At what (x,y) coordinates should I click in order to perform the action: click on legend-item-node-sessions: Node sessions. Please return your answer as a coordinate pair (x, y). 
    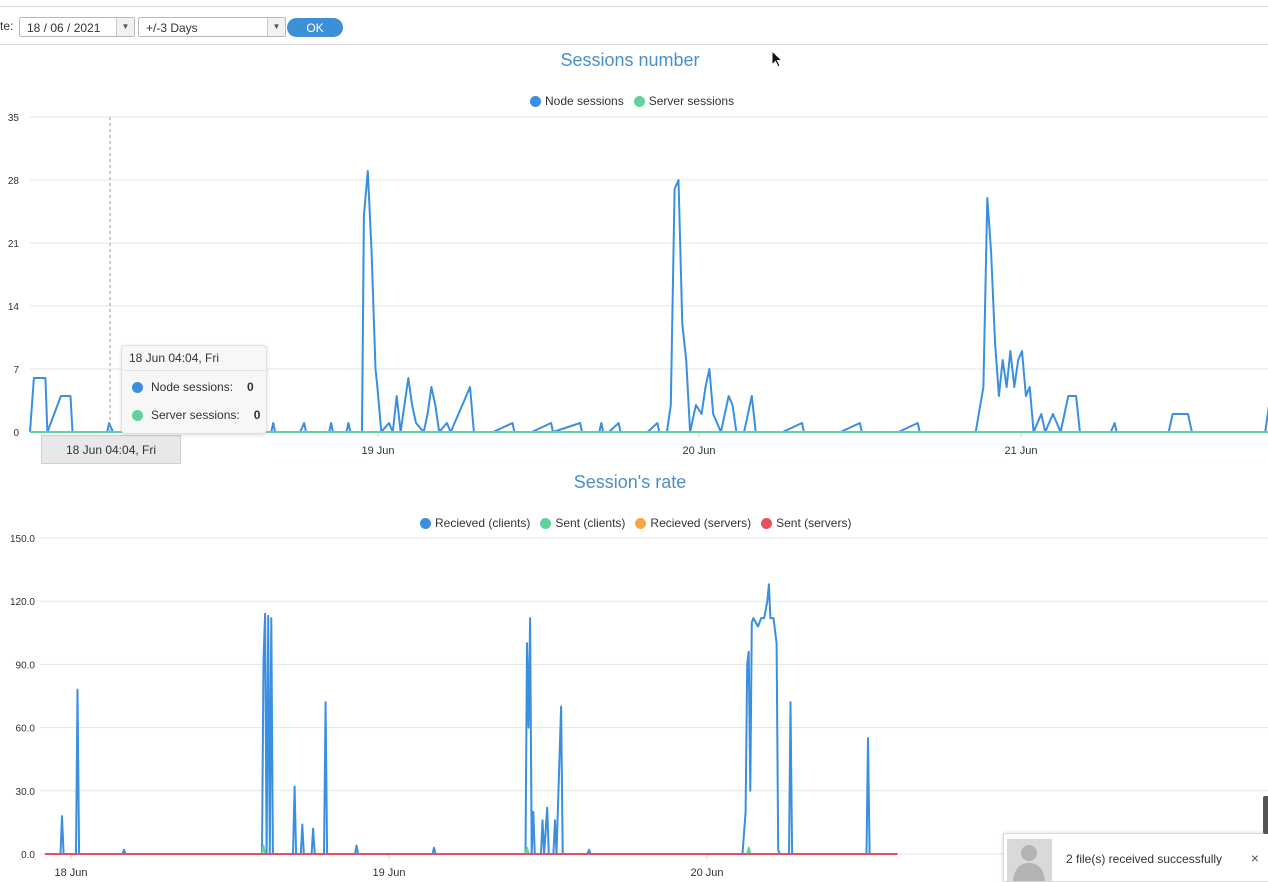
    Looking at the image, I should click on (577, 101).